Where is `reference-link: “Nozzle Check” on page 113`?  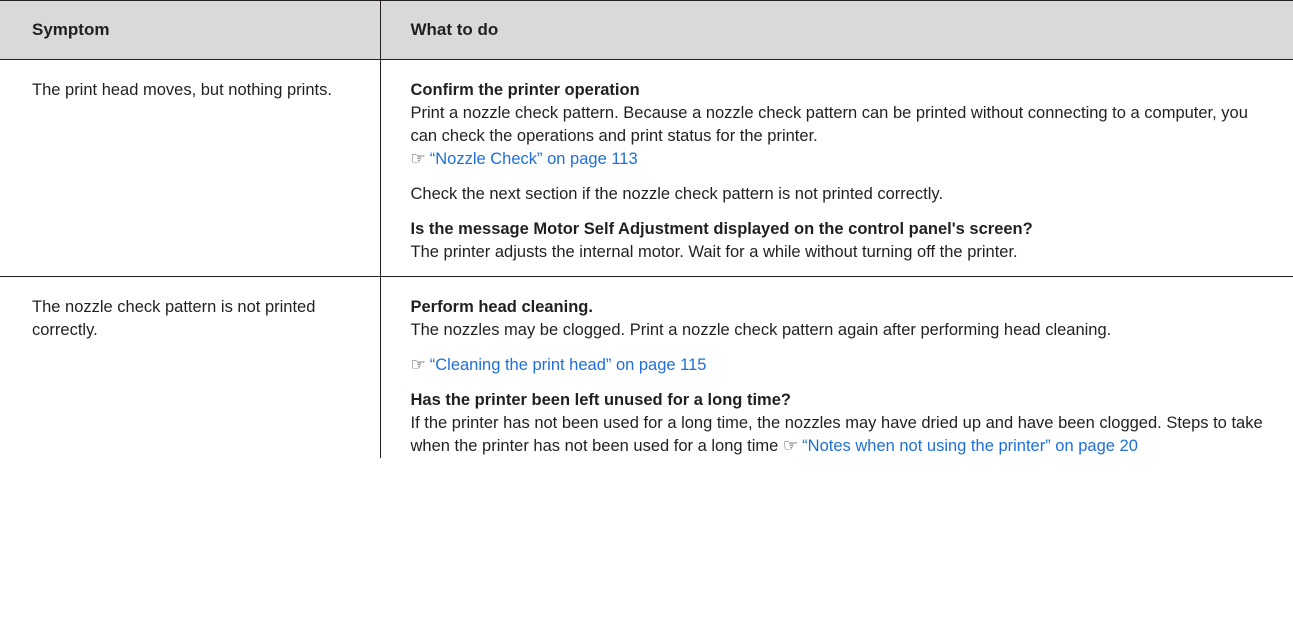
reference-link: “Nozzle Check” on page 113 is located at coordinates (534, 159).